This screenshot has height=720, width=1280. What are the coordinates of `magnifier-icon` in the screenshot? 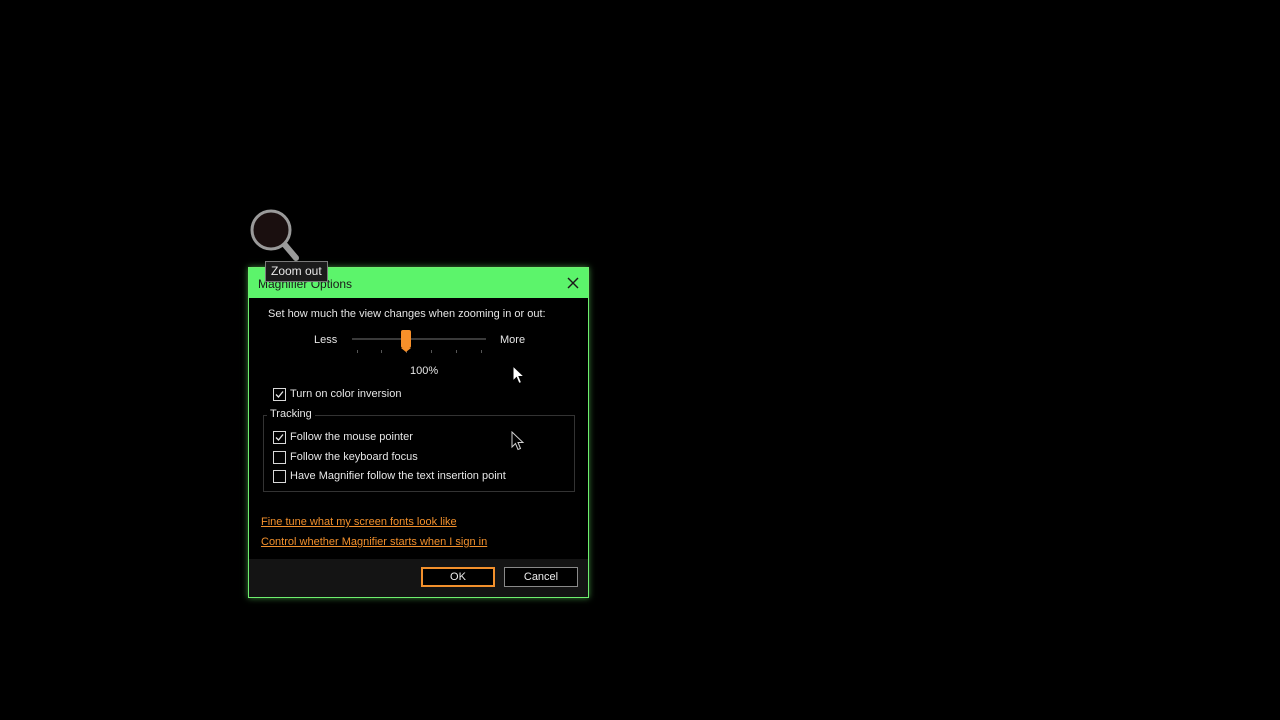 It's located at (278, 238).